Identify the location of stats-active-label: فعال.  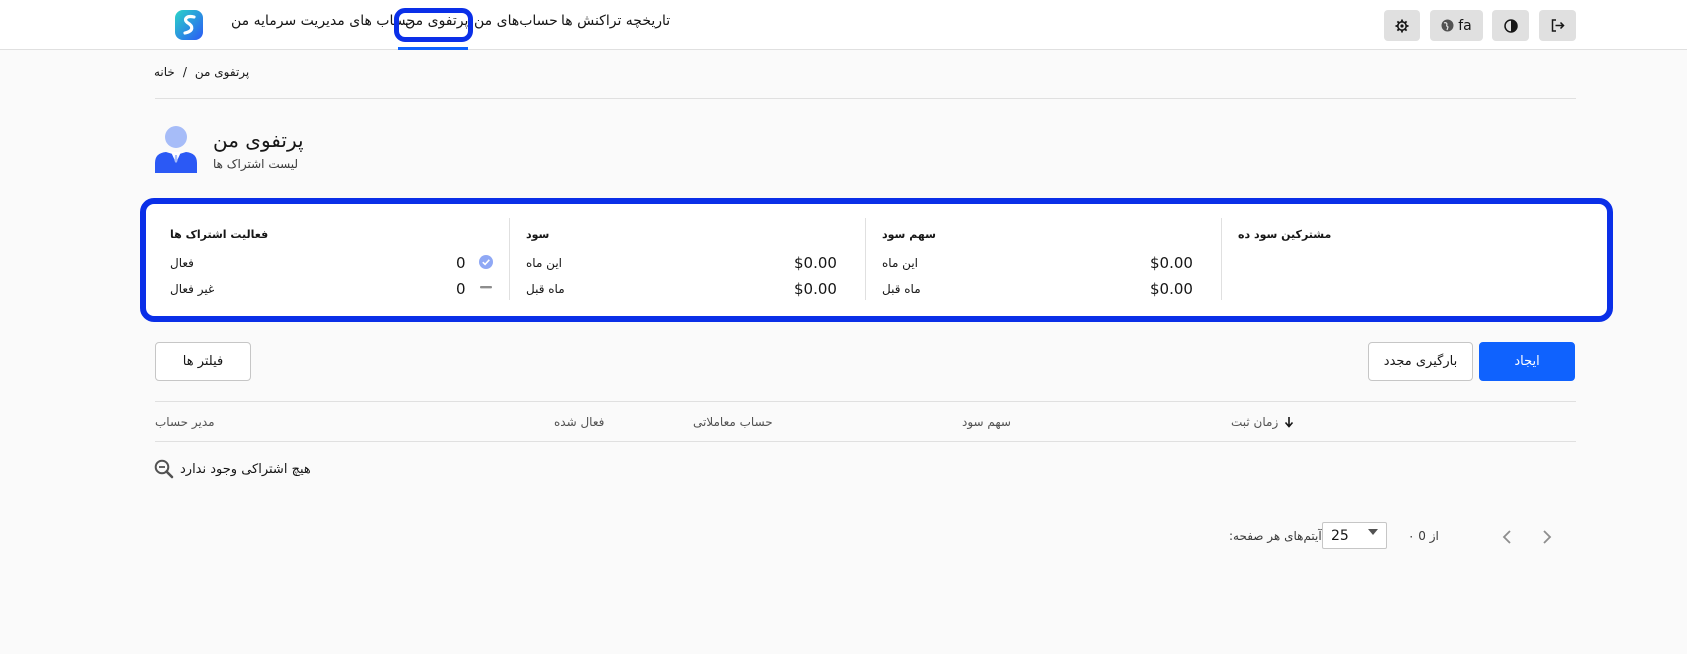
(182, 263).